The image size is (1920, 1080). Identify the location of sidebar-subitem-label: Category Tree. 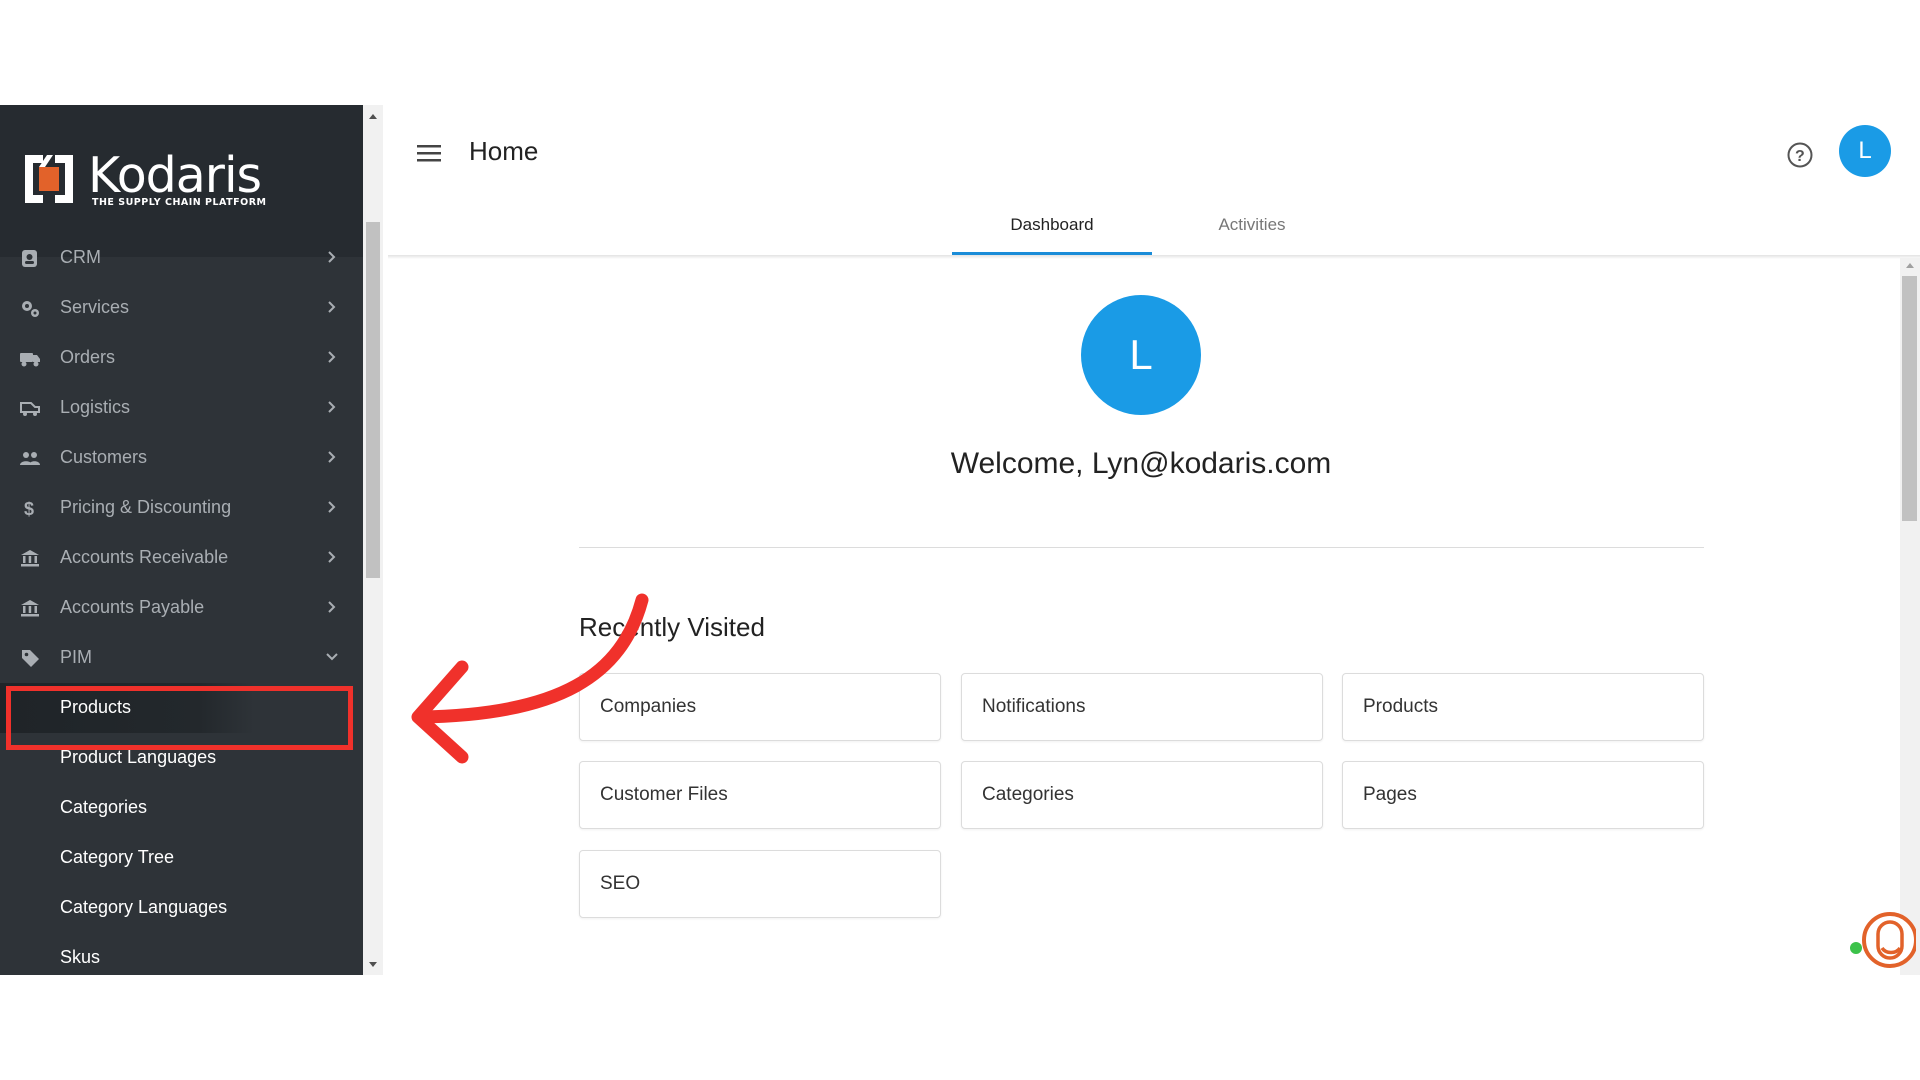
(117, 857).